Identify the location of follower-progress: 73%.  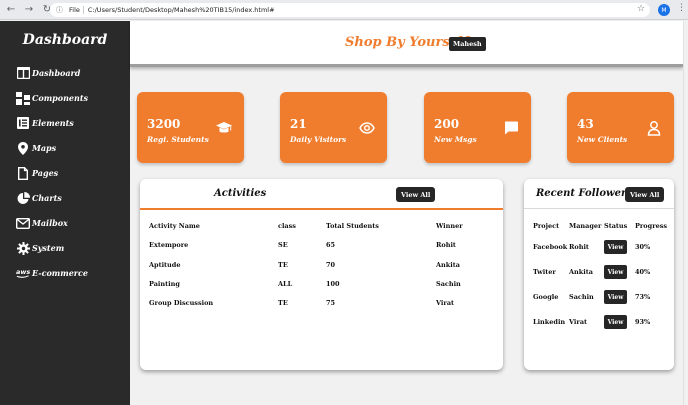
(643, 297).